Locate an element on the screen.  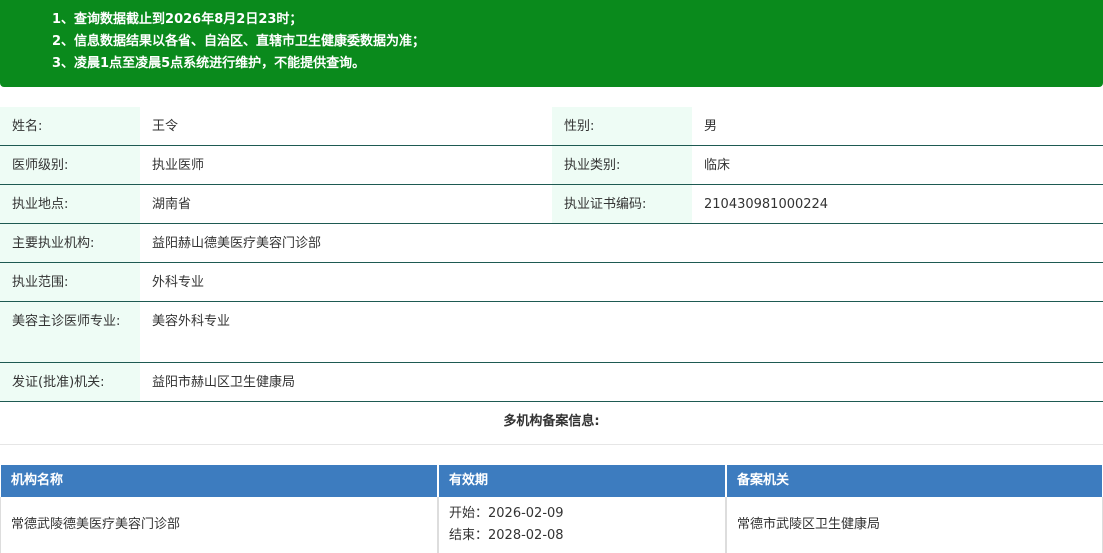
gender-label: 性别: is located at coordinates (622, 126).